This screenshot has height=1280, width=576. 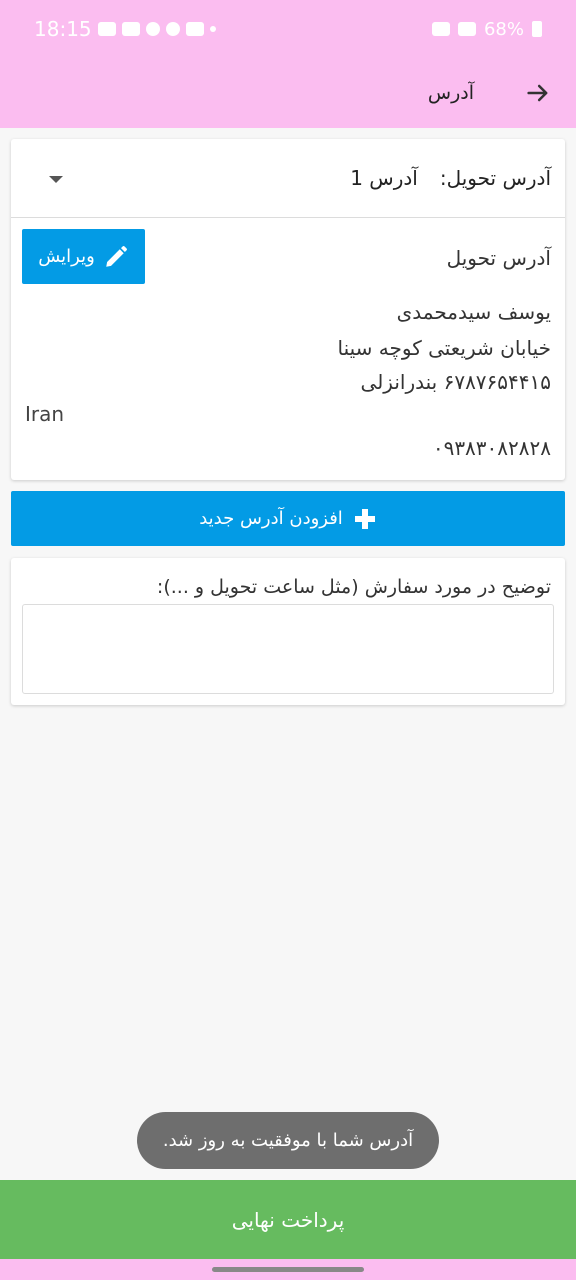 I want to click on messenger-icon, so click(x=172, y=29).